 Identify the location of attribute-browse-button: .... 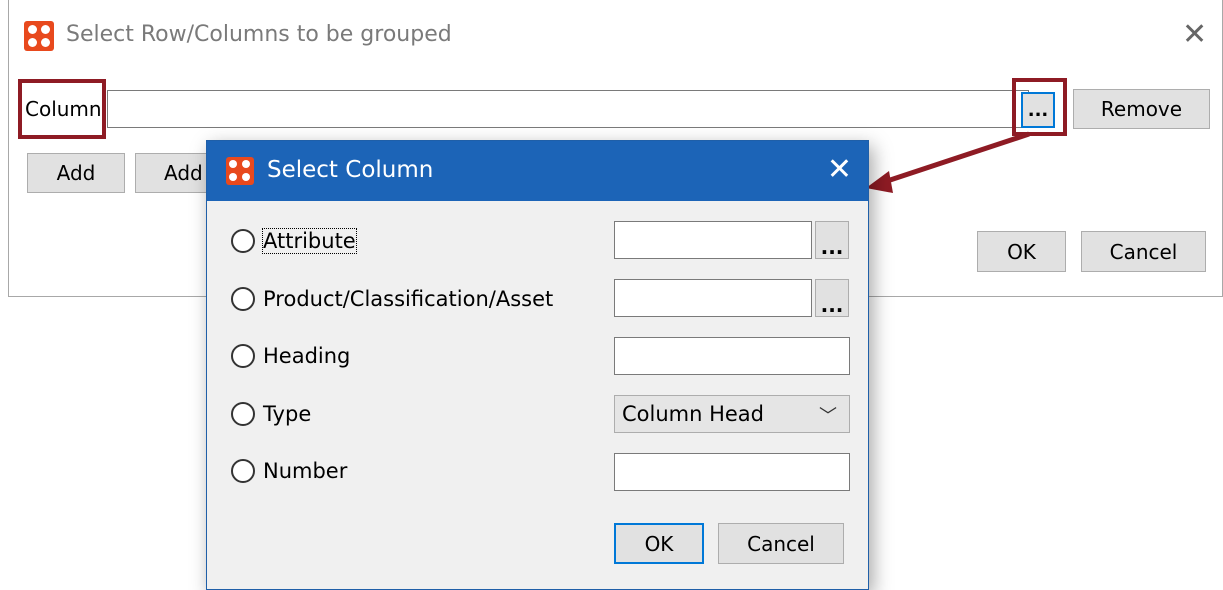
(832, 240).